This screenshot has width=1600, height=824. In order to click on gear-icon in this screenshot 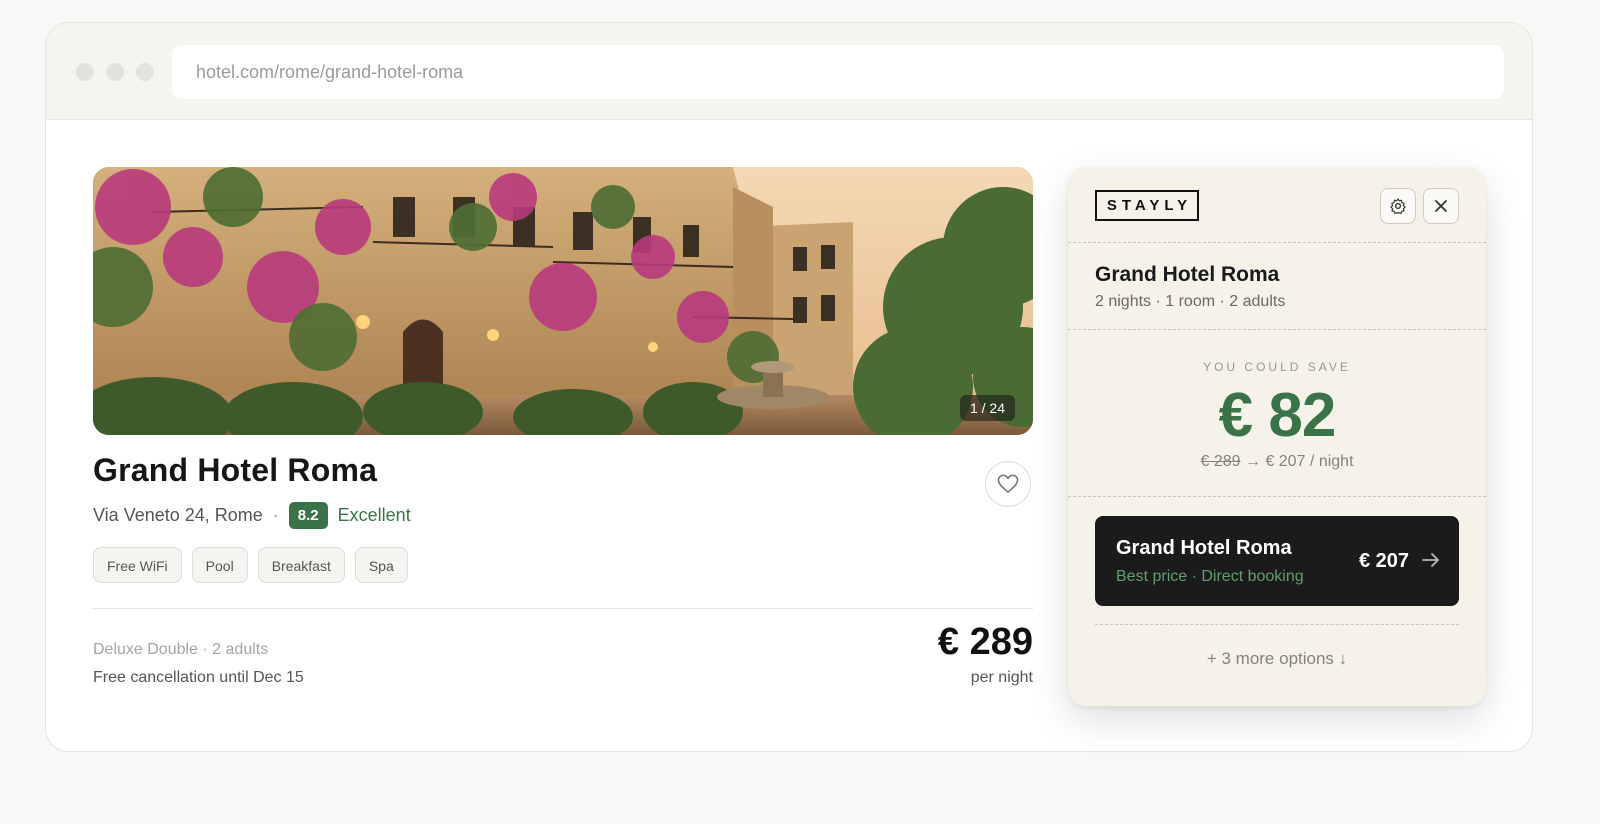, I will do `click(1398, 206)`.